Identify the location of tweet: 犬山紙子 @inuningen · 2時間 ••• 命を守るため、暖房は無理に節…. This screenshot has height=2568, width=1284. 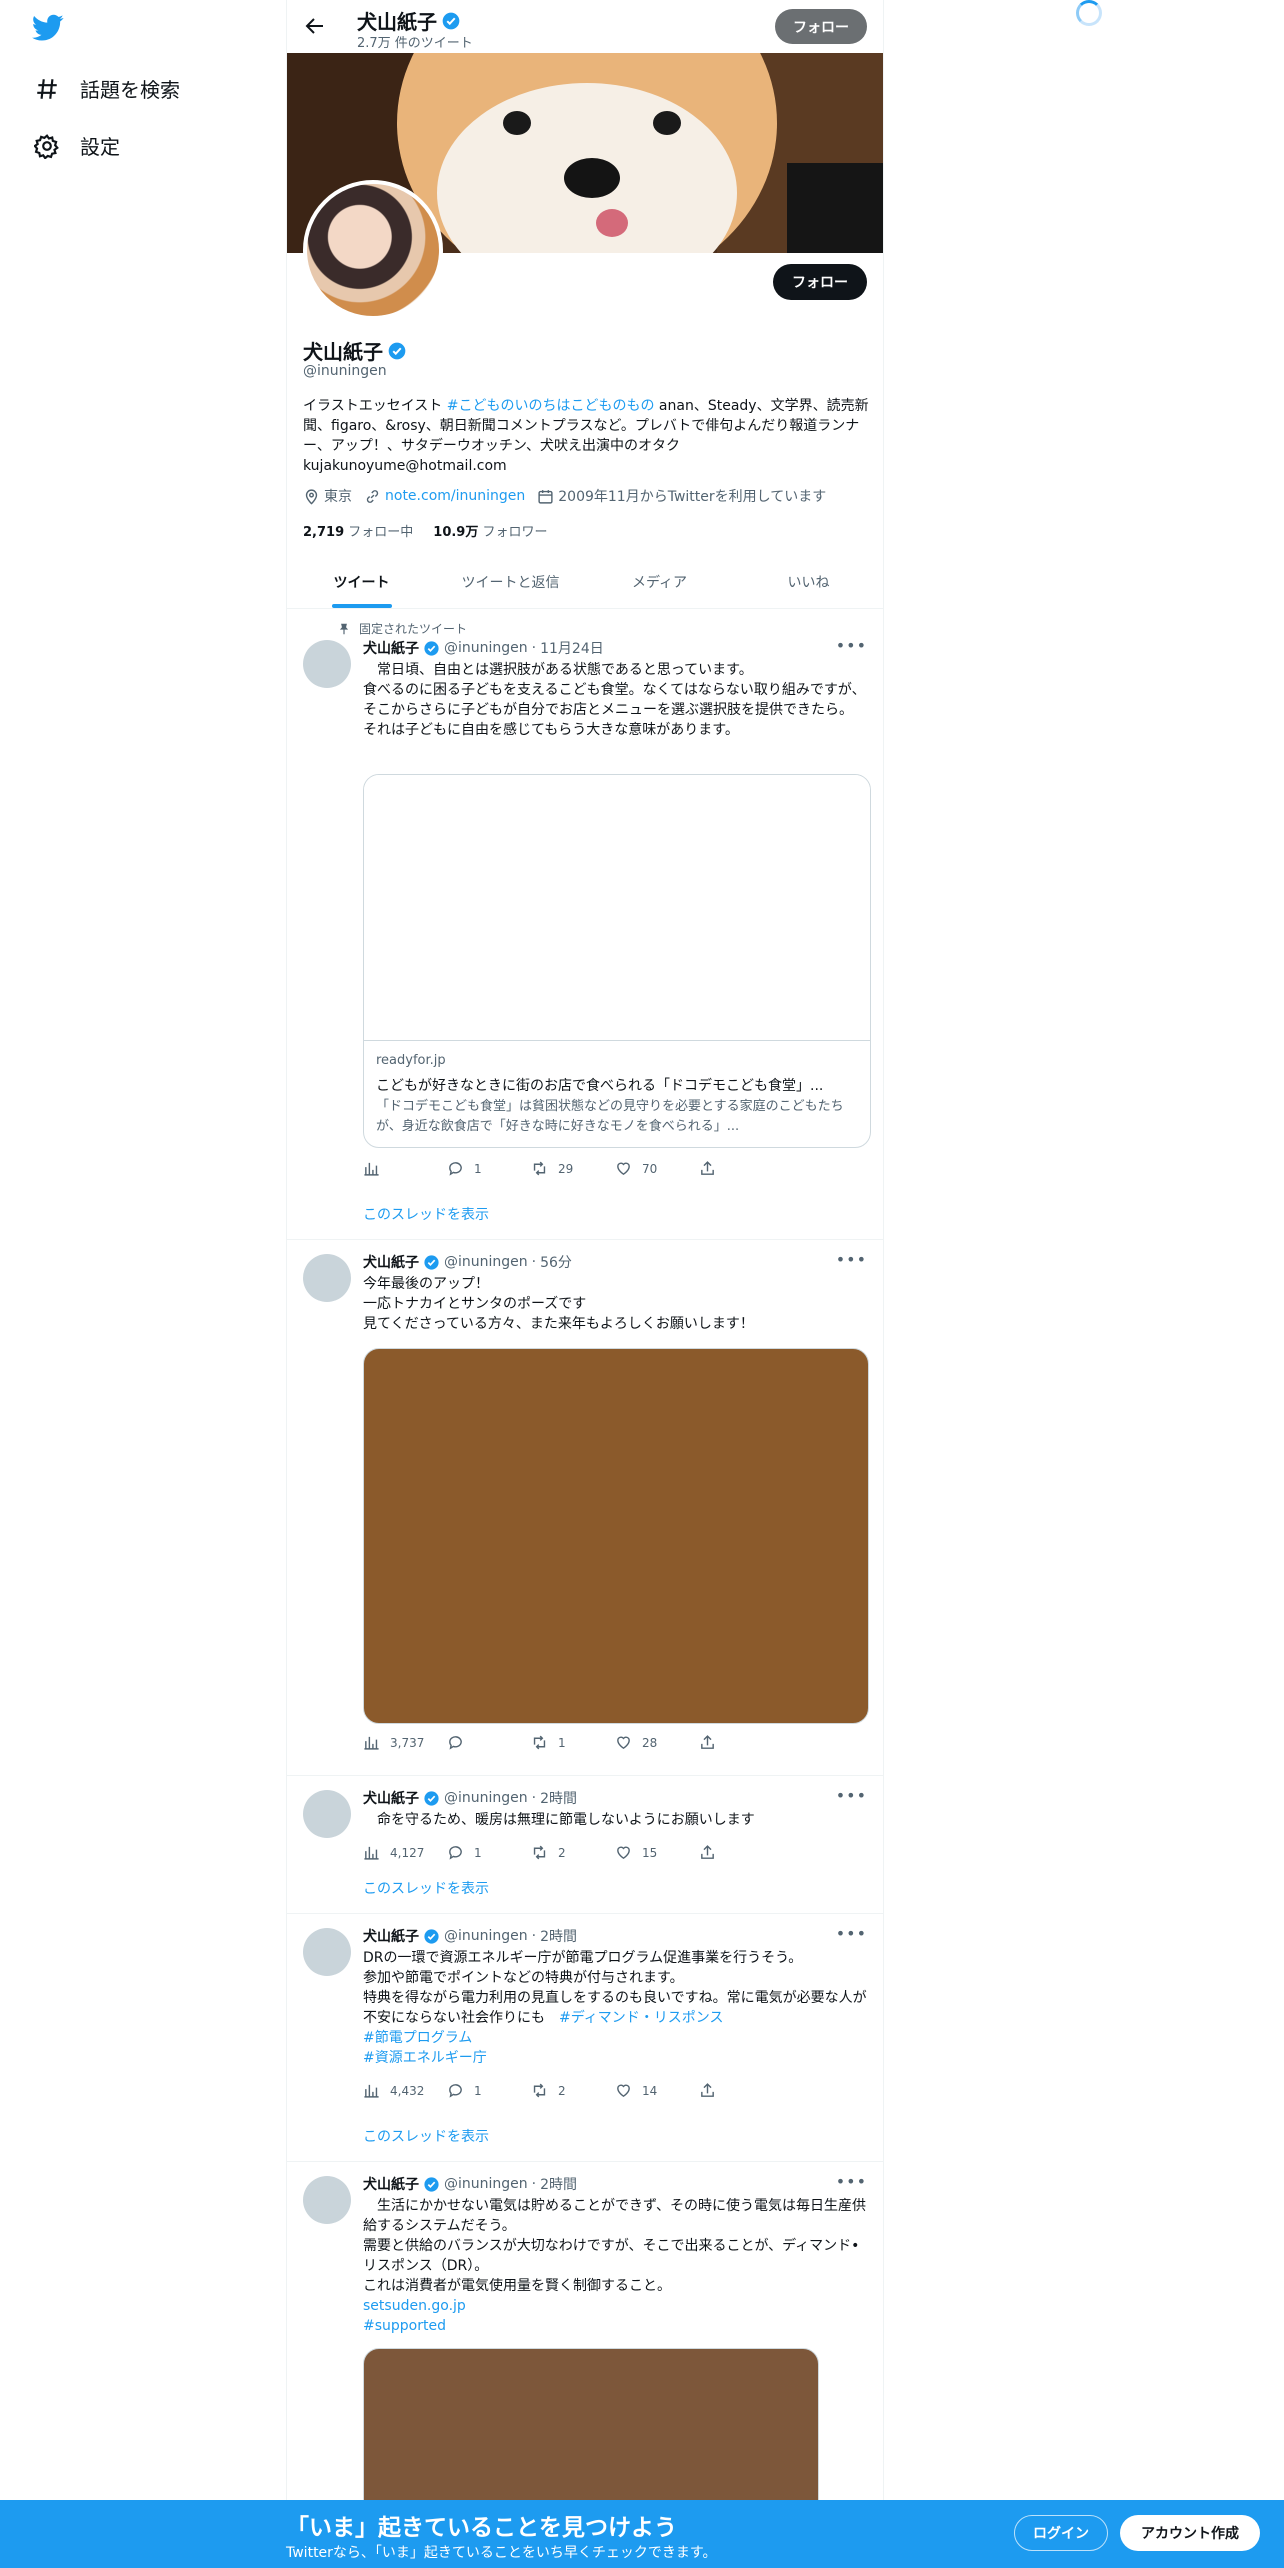
(585, 1845).